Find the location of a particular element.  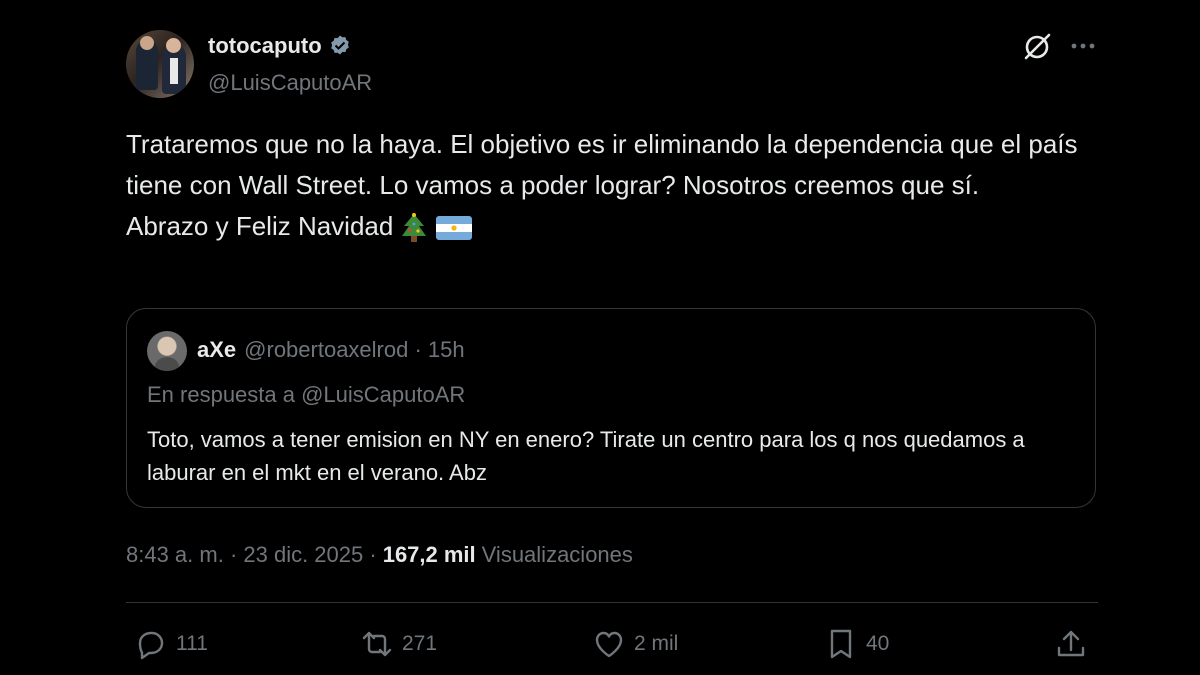

grok-icon is located at coordinates (1037, 47).